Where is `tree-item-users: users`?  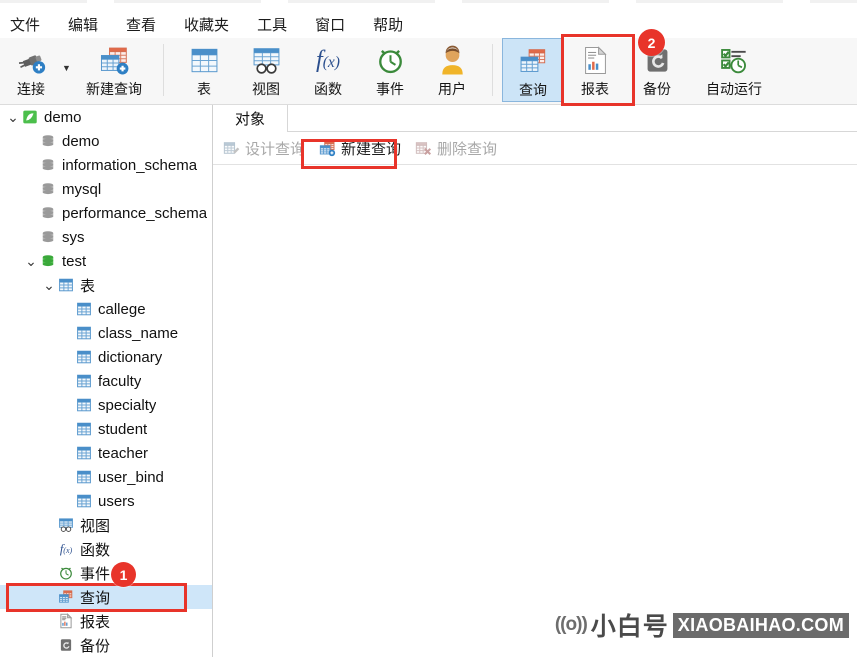 tree-item-users: users is located at coordinates (106, 501).